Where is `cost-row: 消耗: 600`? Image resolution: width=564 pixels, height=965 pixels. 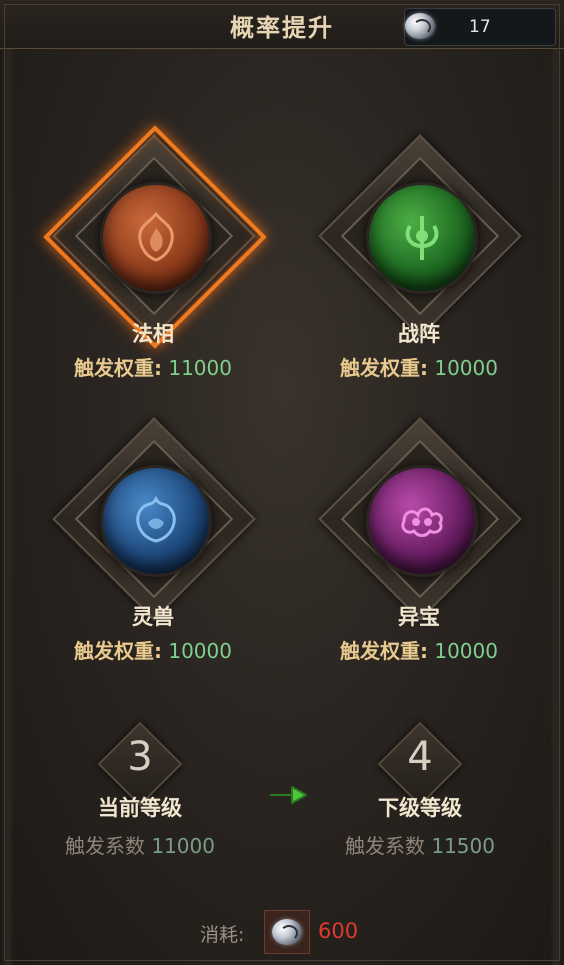
cost-row: 消耗: 600 is located at coordinates (282, 931).